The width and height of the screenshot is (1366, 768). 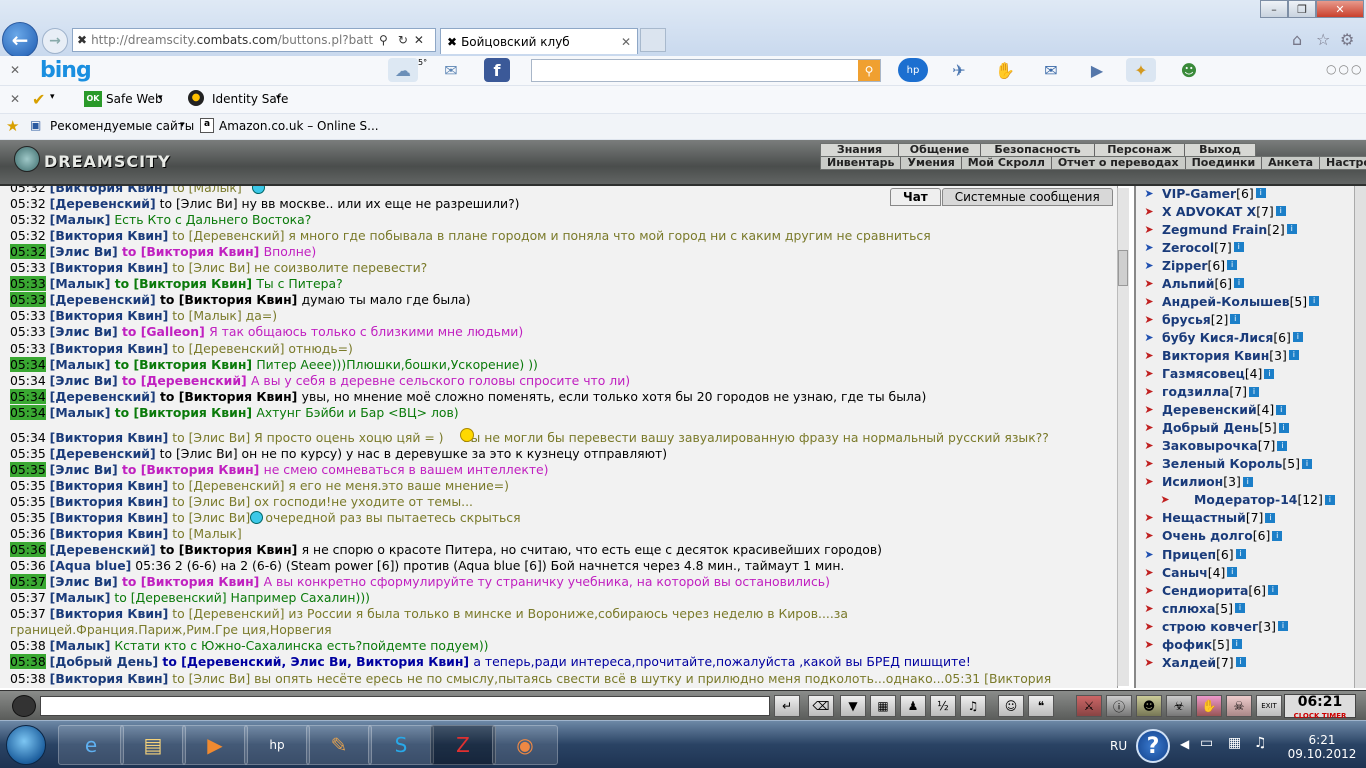 I want to click on minimize-button: –, so click(x=1274, y=9).